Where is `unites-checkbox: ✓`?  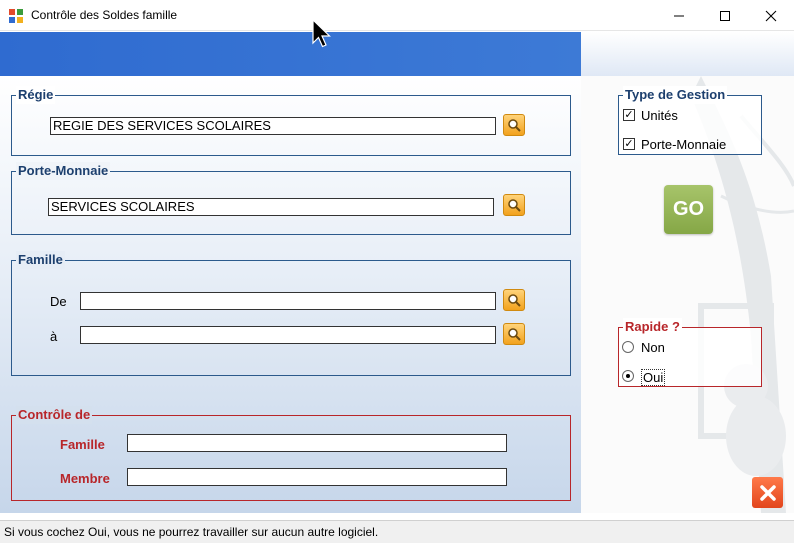
unites-checkbox: ✓ is located at coordinates (629, 115).